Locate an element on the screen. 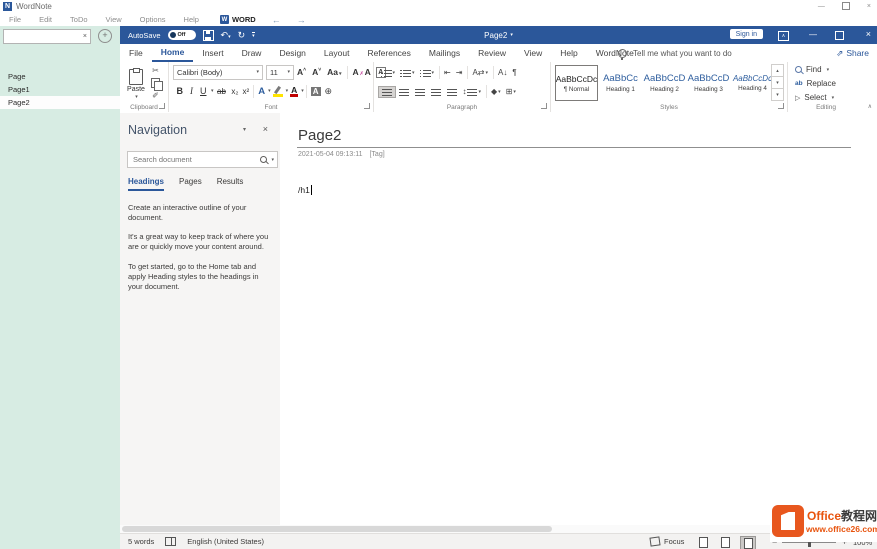 The image size is (877, 549). focus-button: Focus is located at coordinates (666, 541).